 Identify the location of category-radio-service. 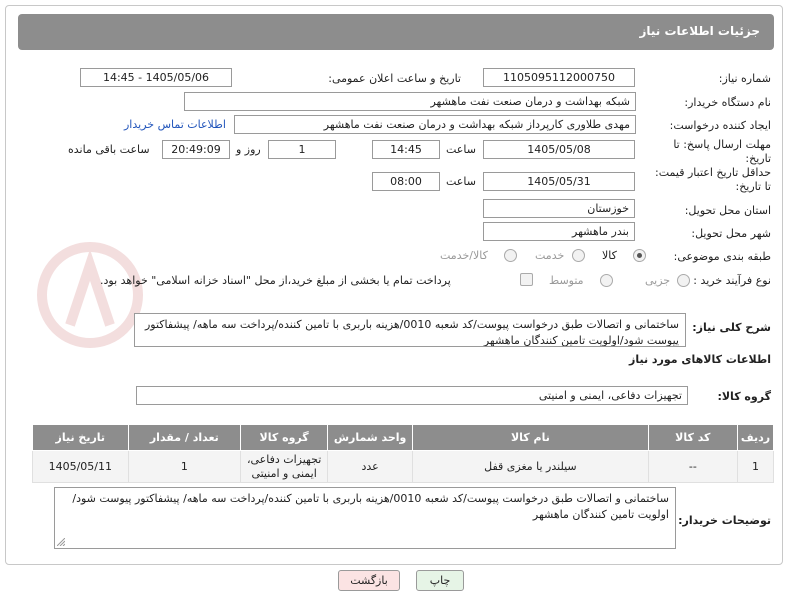
(578, 255).